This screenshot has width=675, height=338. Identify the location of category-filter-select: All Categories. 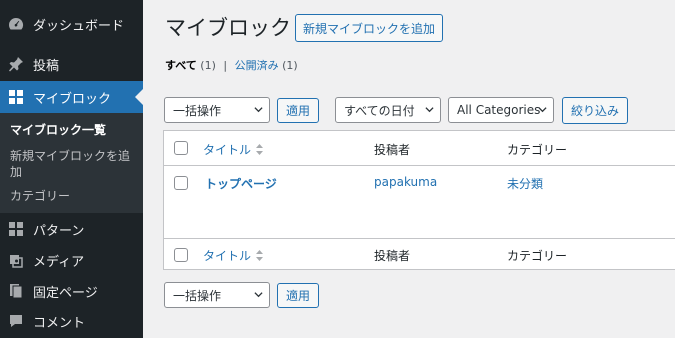
(501, 110).